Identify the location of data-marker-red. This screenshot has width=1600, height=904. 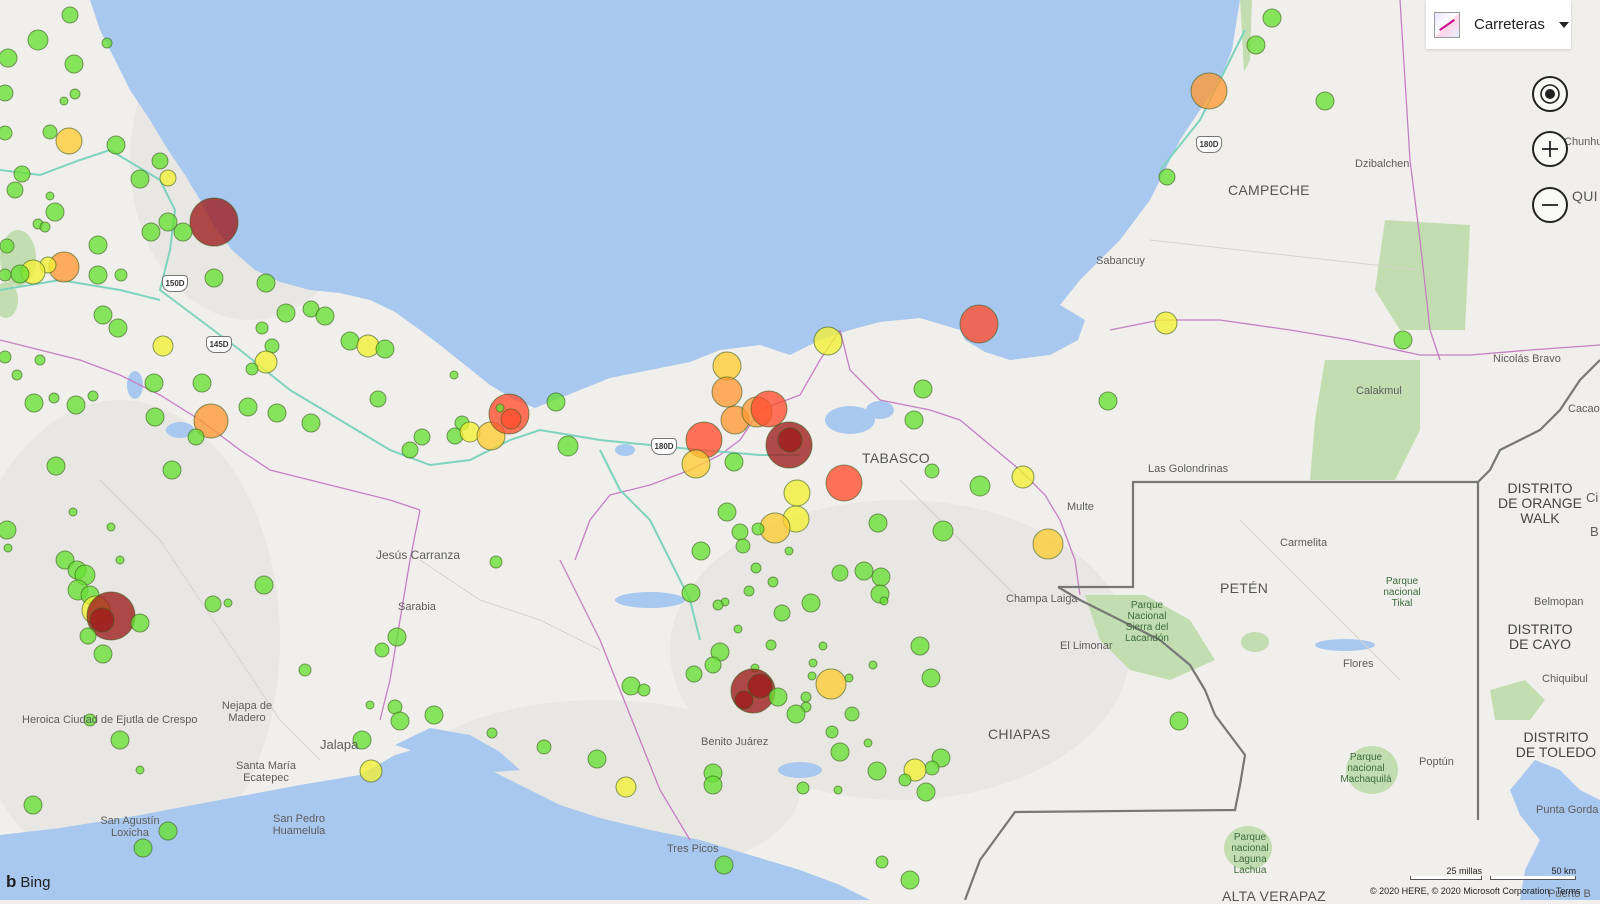
(769, 409).